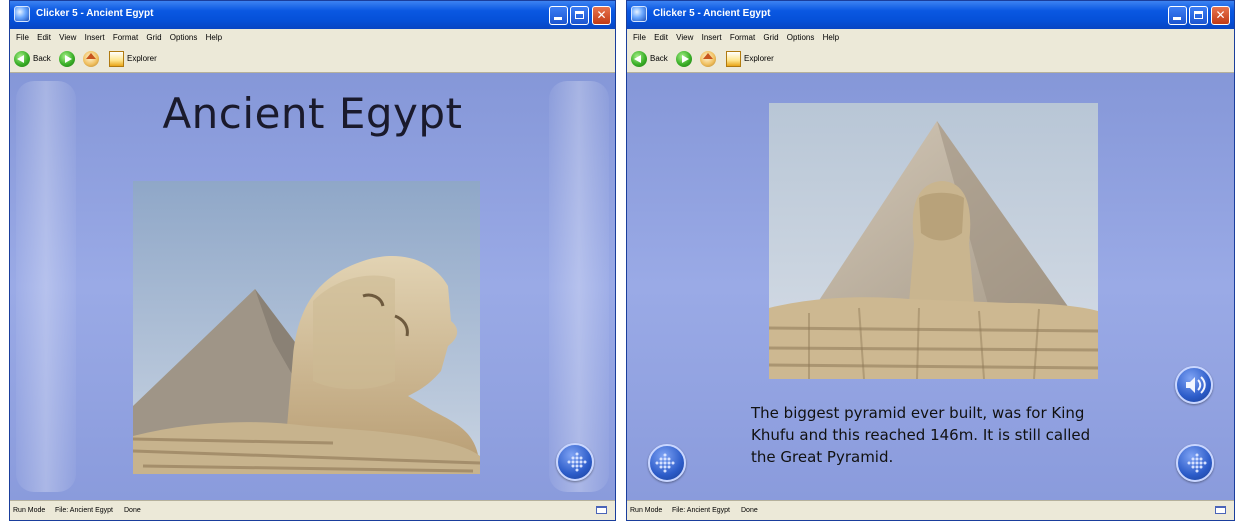  What do you see at coordinates (933, 241) in the screenshot?
I see `pyramid-sphinx-photo` at bounding box center [933, 241].